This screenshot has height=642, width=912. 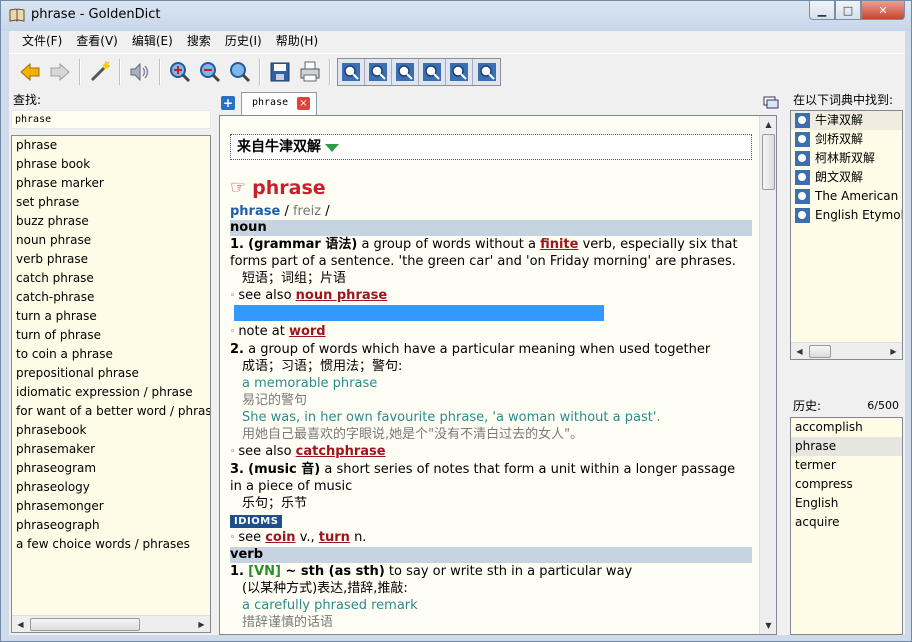 I want to click on back-button, so click(x=29, y=71).